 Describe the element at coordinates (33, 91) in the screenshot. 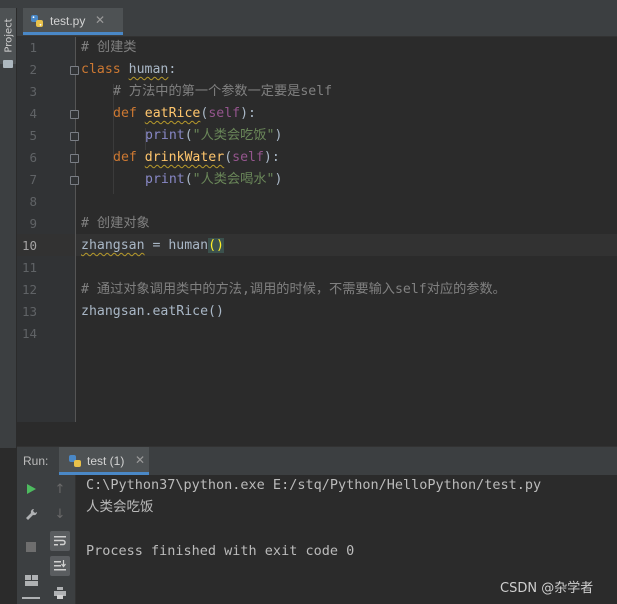

I see `line-number: 3` at that location.